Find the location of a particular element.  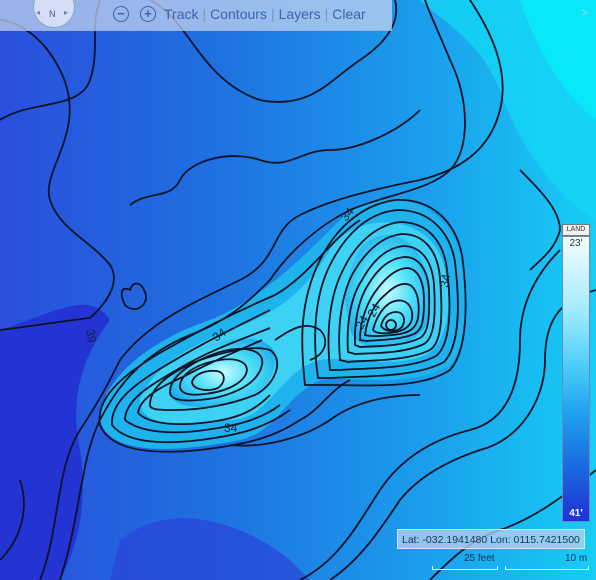

scale-feet-bar is located at coordinates (465, 568).